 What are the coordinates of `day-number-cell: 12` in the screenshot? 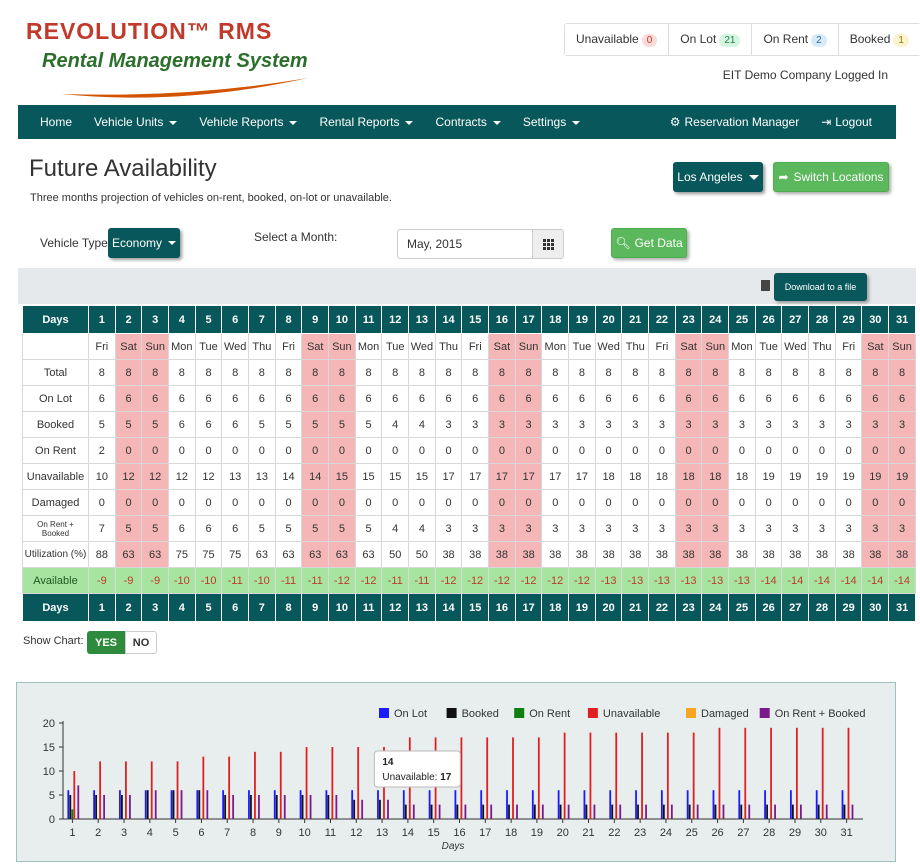 It's located at (395, 319).